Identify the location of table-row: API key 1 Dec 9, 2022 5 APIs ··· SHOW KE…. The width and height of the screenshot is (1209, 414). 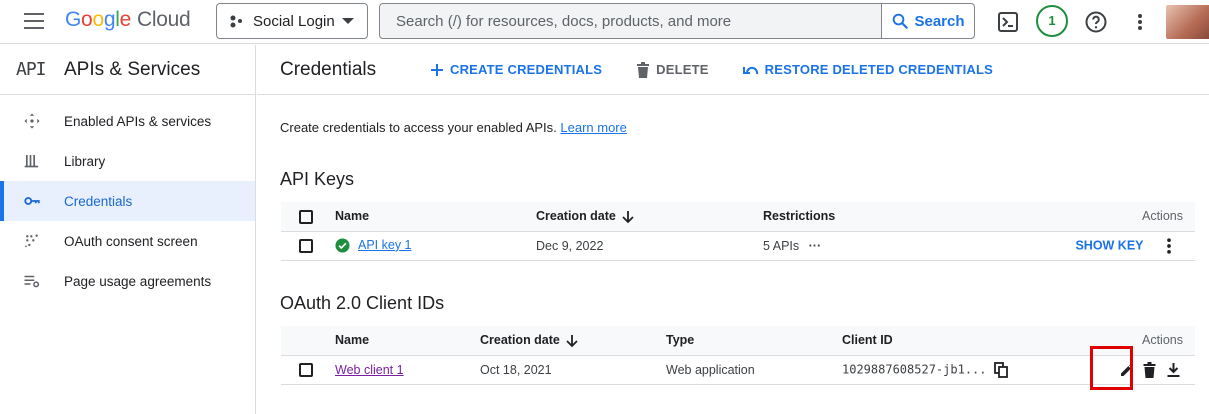
(738, 246).